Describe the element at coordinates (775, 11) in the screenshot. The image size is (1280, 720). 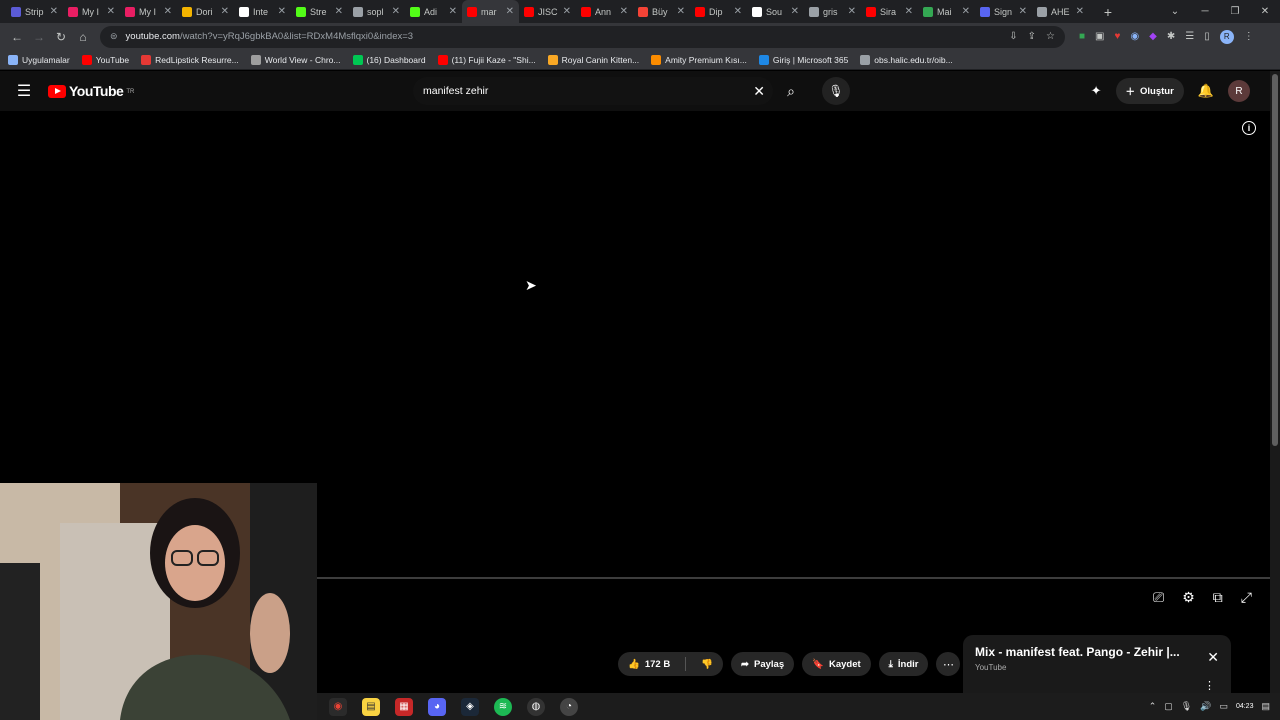
I see `browser-tab: Sou ✕` at that location.